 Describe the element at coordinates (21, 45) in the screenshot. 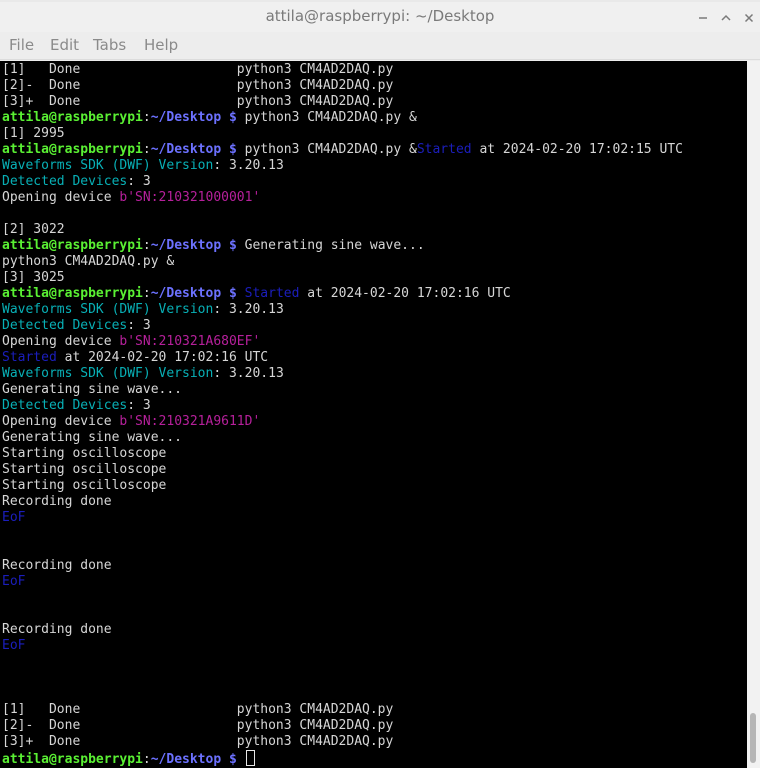

I see `menu-file: File` at that location.